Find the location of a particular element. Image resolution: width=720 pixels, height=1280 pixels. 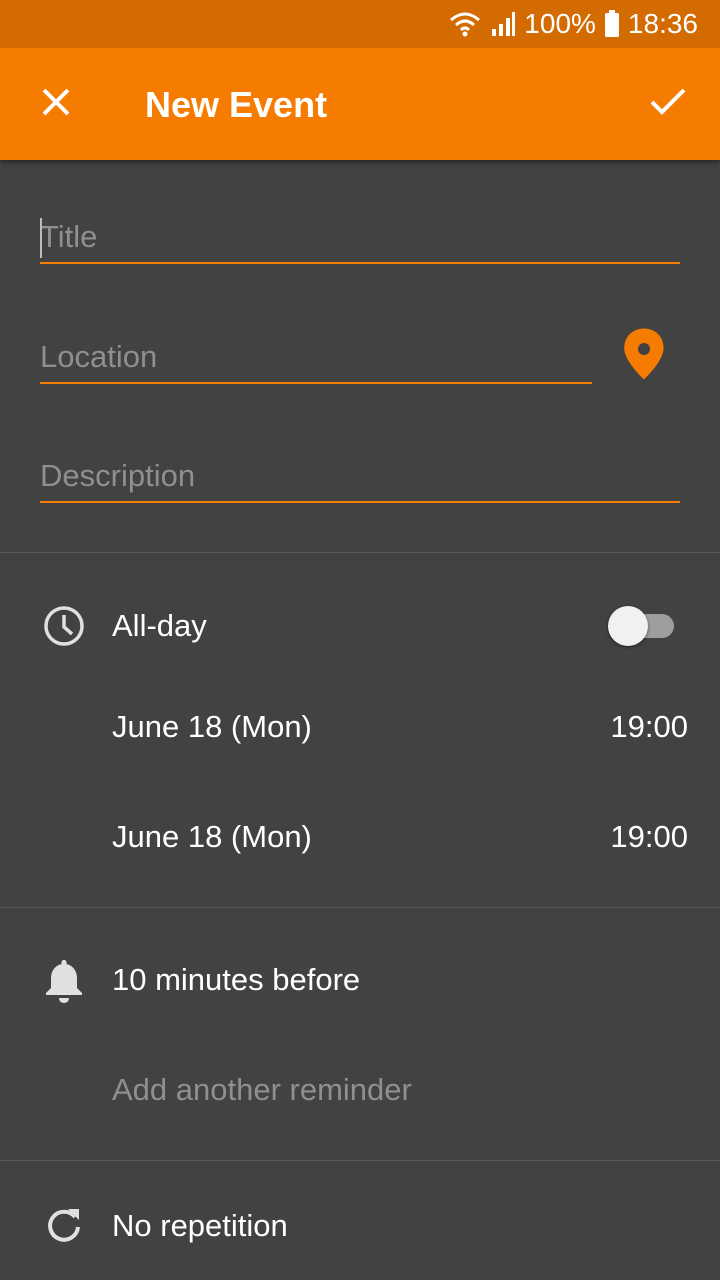

all-day-label: All-day is located at coordinates (159, 625).